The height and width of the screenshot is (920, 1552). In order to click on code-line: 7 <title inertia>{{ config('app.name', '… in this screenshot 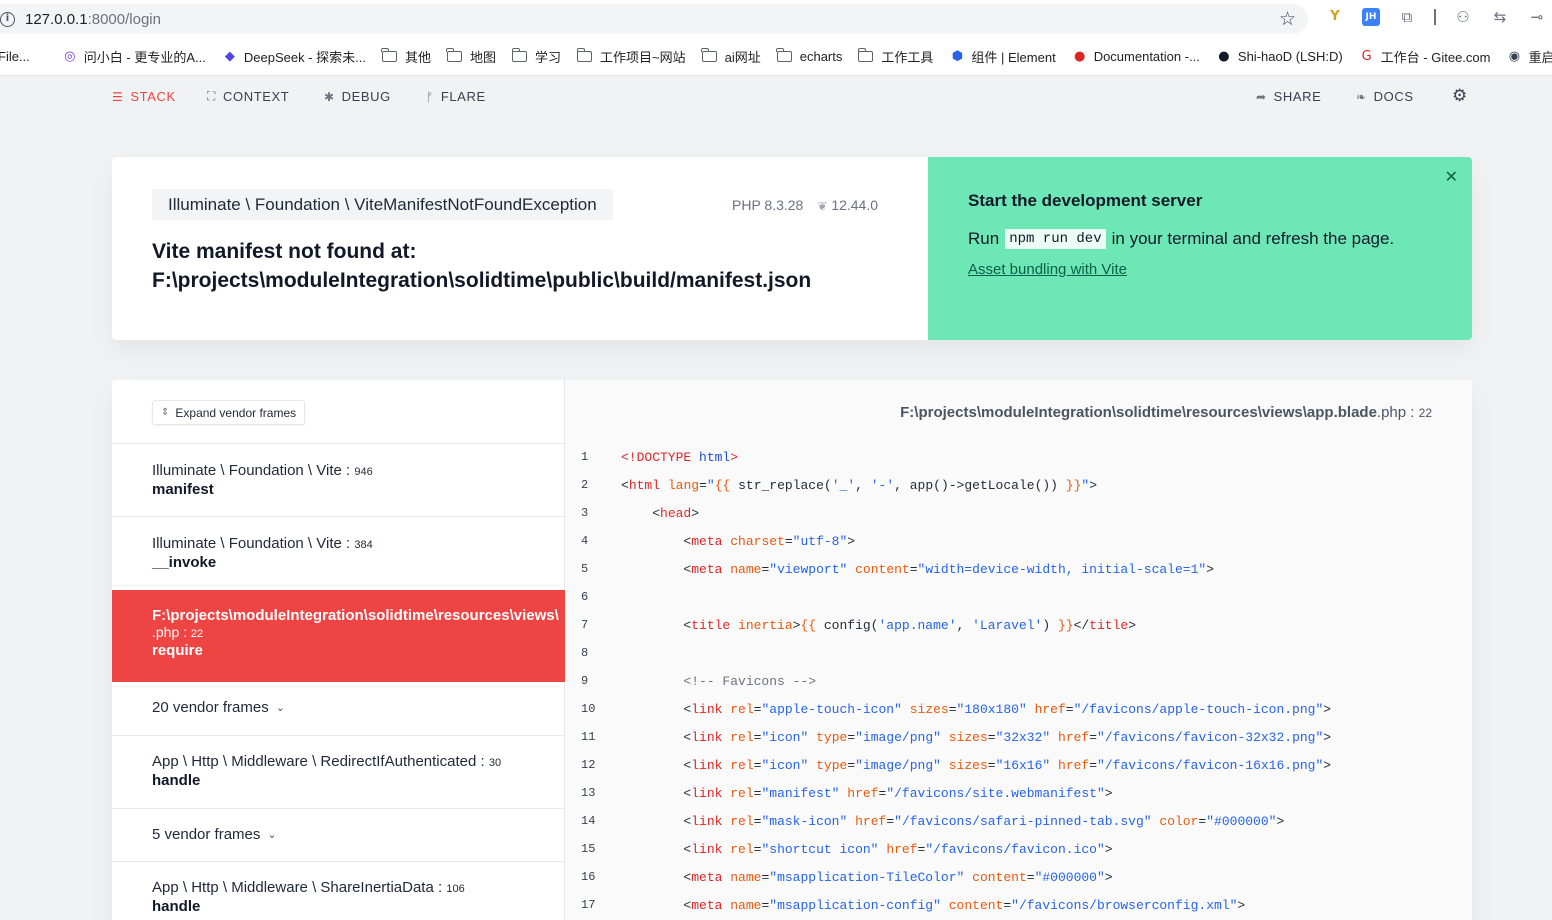, I will do `click(1018, 625)`.